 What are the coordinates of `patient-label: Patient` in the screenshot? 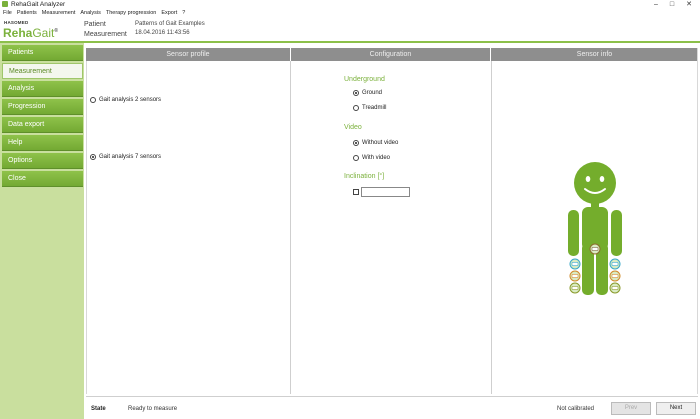 It's located at (95, 24).